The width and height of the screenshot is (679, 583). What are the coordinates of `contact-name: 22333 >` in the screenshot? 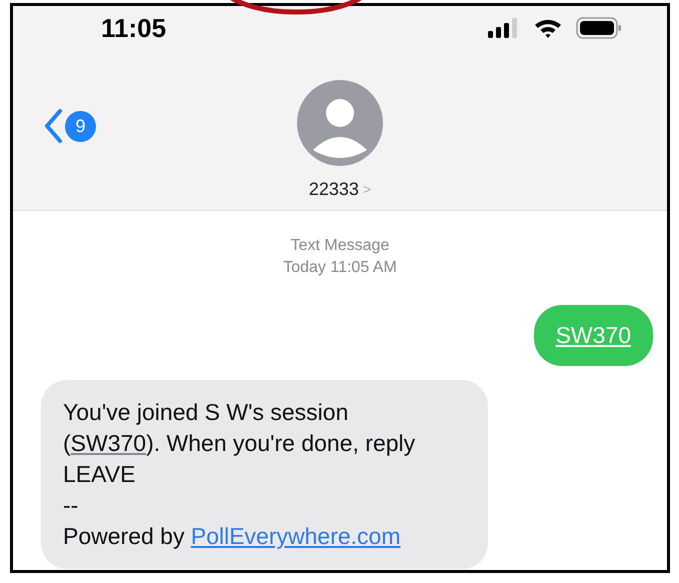 It's located at (340, 189).